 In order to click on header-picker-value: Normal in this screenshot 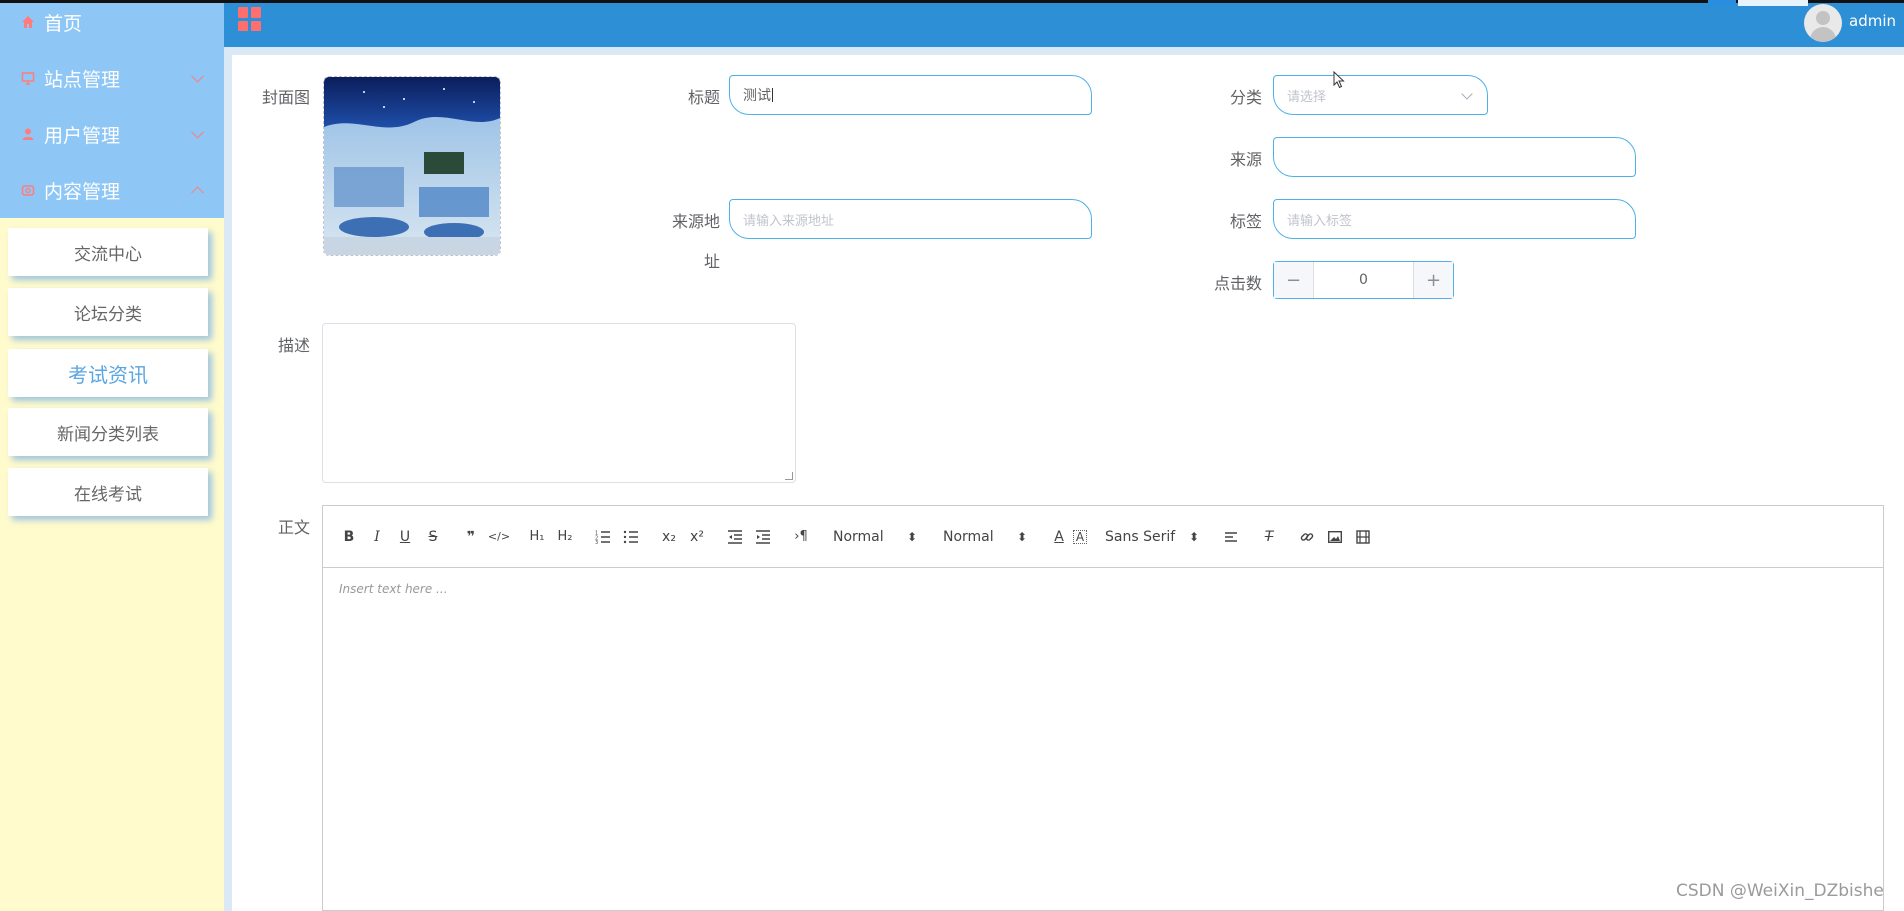, I will do `click(858, 536)`.